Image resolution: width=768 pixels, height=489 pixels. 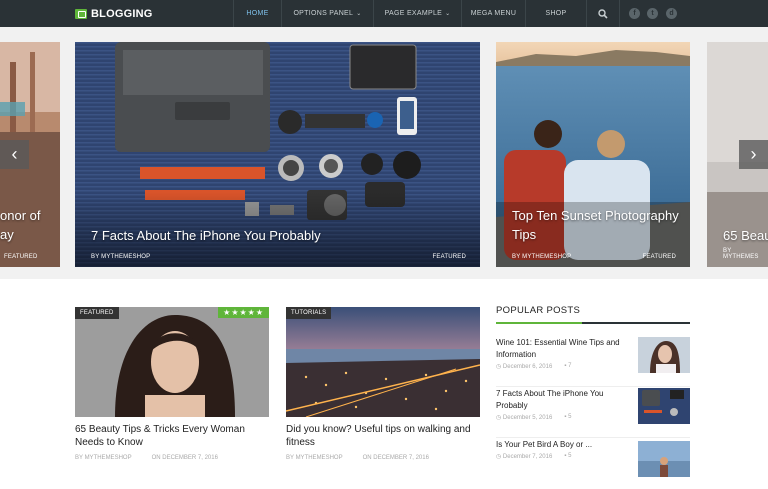 I want to click on menu-item-shop: SHOP, so click(x=555, y=13).